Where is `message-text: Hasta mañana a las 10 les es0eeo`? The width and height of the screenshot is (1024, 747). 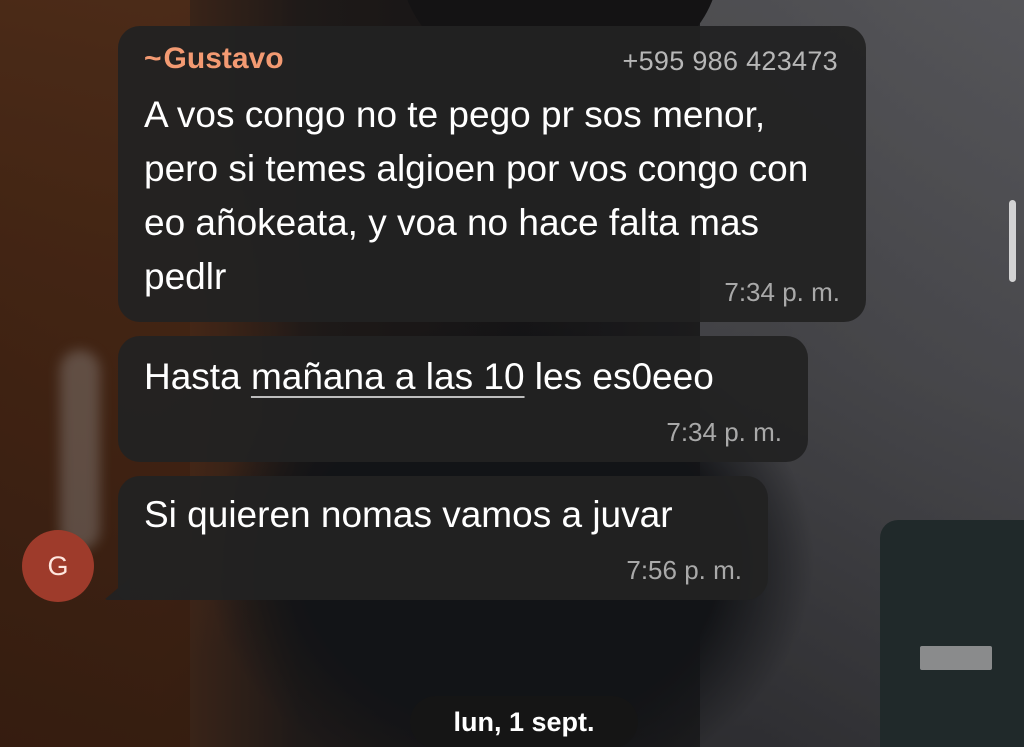
message-text: Hasta mañana a las 10 les es0eeo is located at coordinates (469, 377).